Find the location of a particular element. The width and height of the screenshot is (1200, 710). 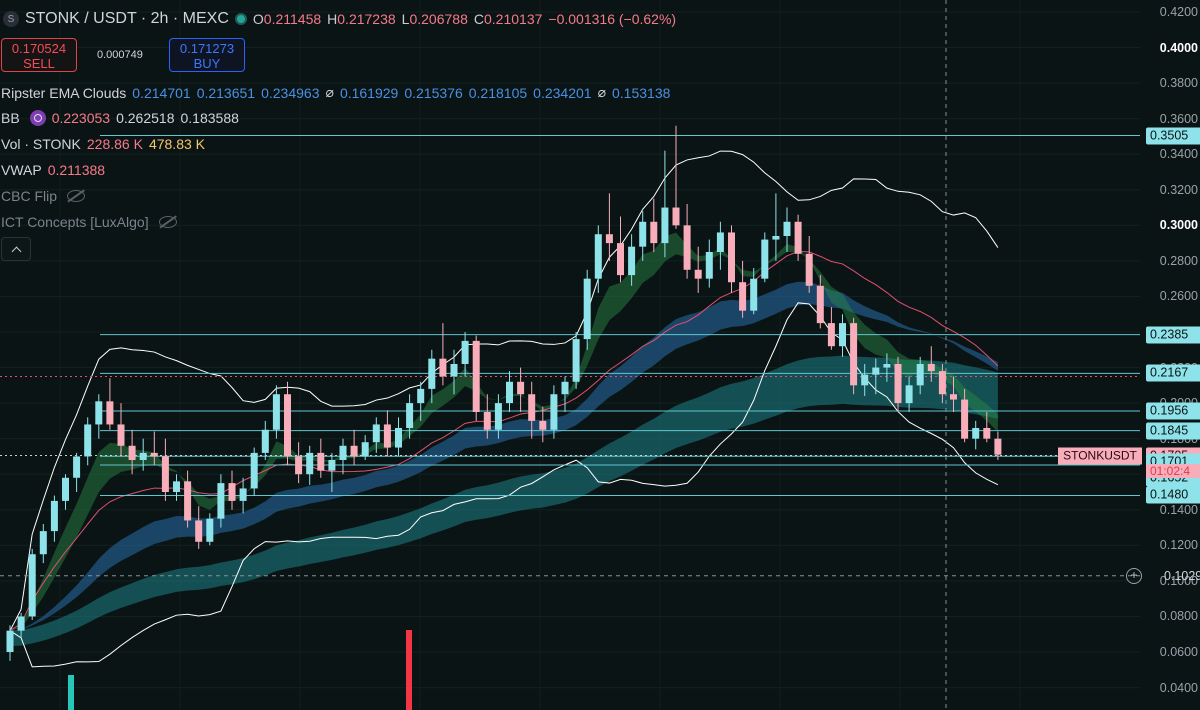

axis-tick-label: 0.1200 is located at coordinates (1178, 545).